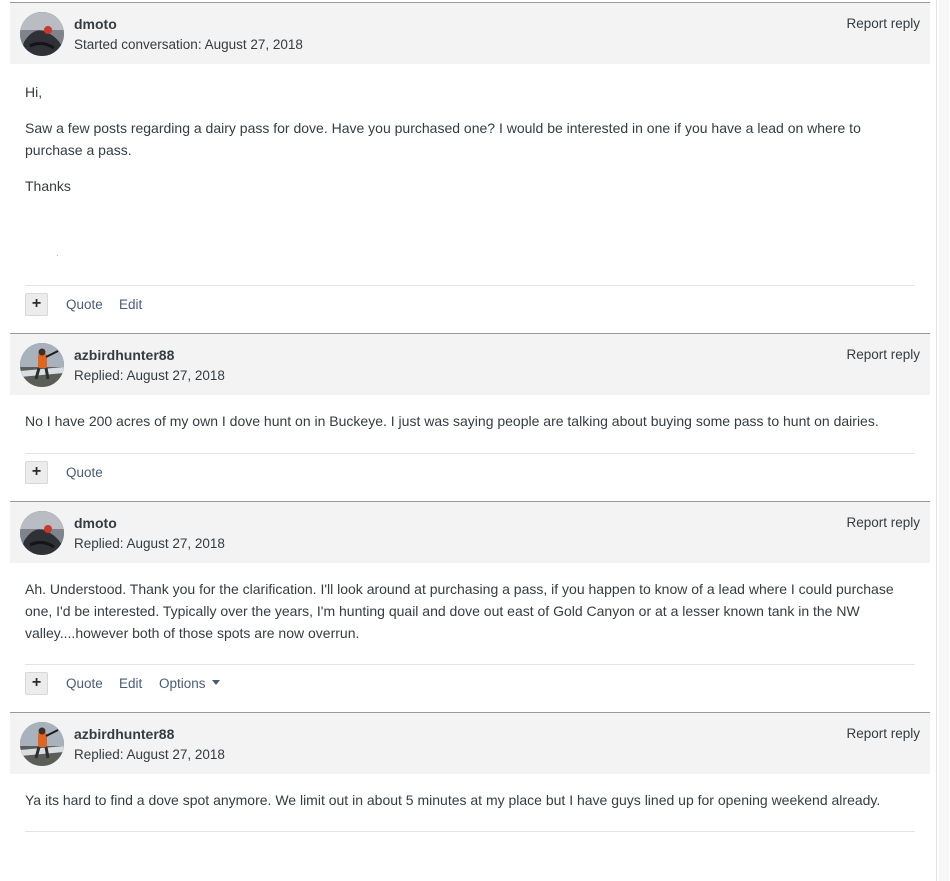 Image resolution: width=950 pixels, height=881 pixels. I want to click on post-actions: + Quote Edit, so click(470, 309).